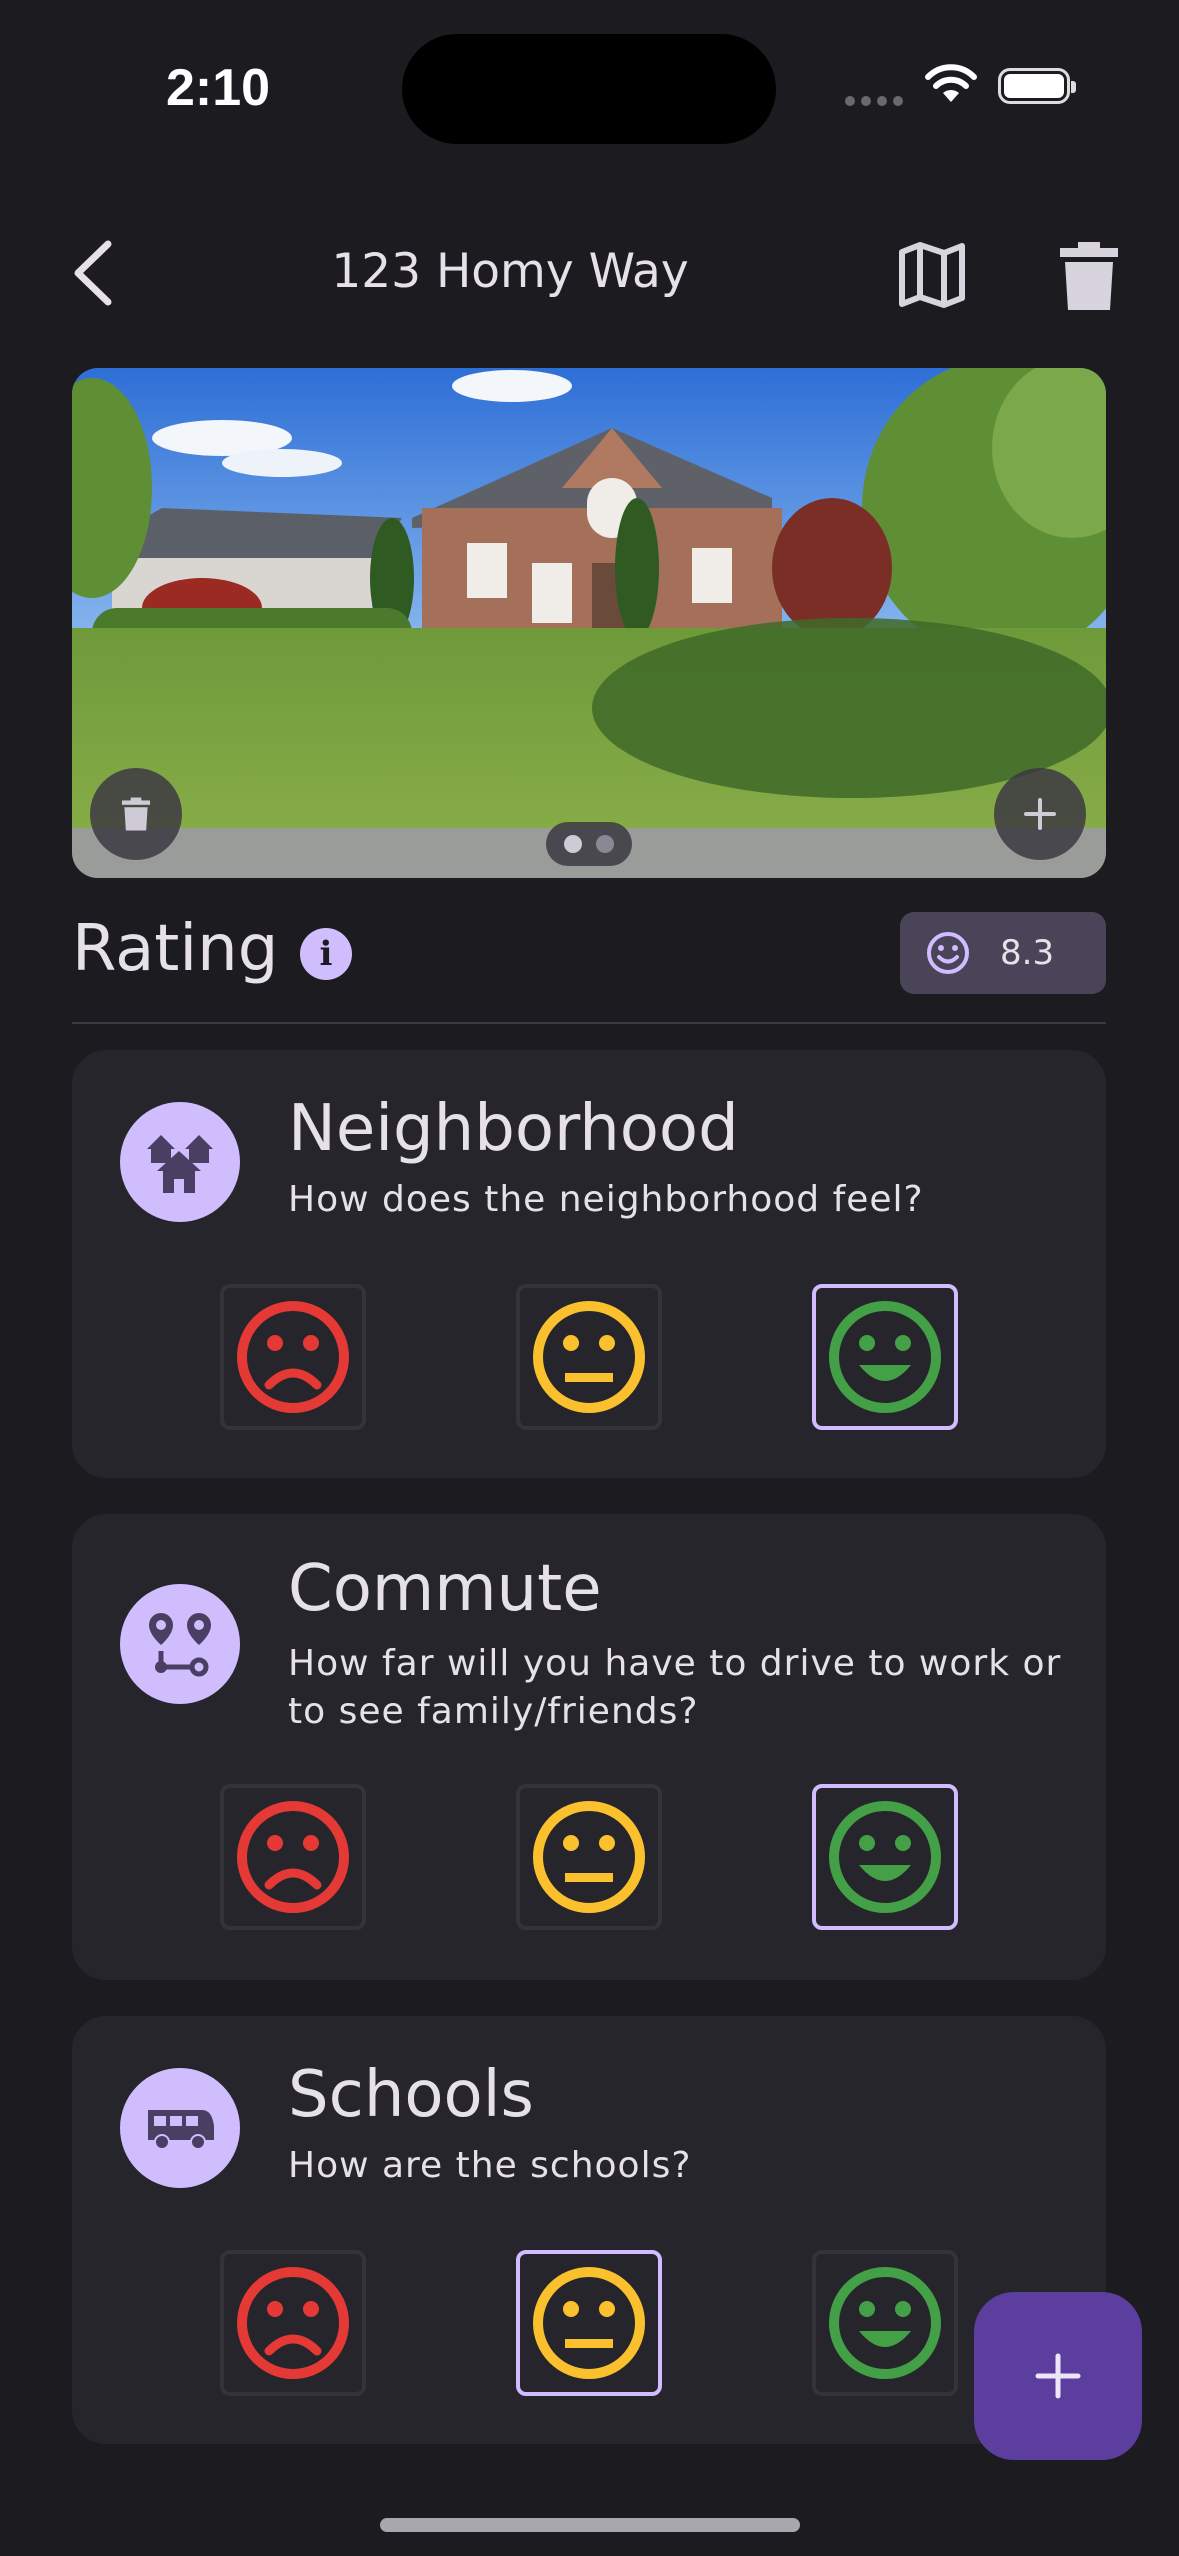 The image size is (1179, 2556). What do you see at coordinates (218, 88) in the screenshot?
I see `status-time: 2:10` at bounding box center [218, 88].